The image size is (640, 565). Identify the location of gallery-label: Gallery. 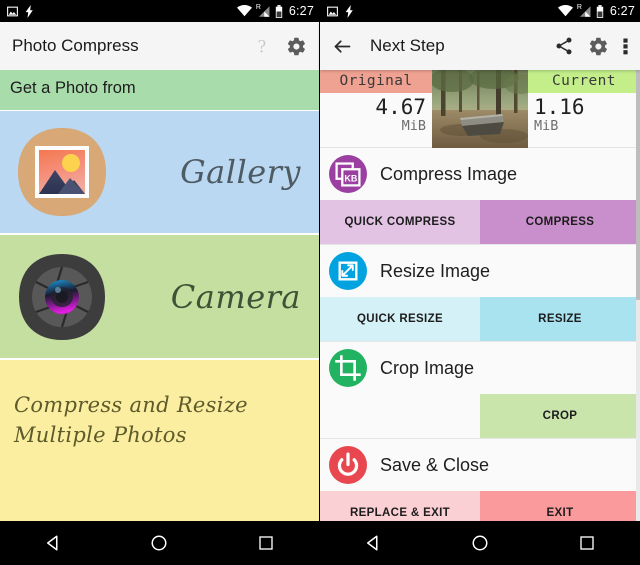
(240, 172).